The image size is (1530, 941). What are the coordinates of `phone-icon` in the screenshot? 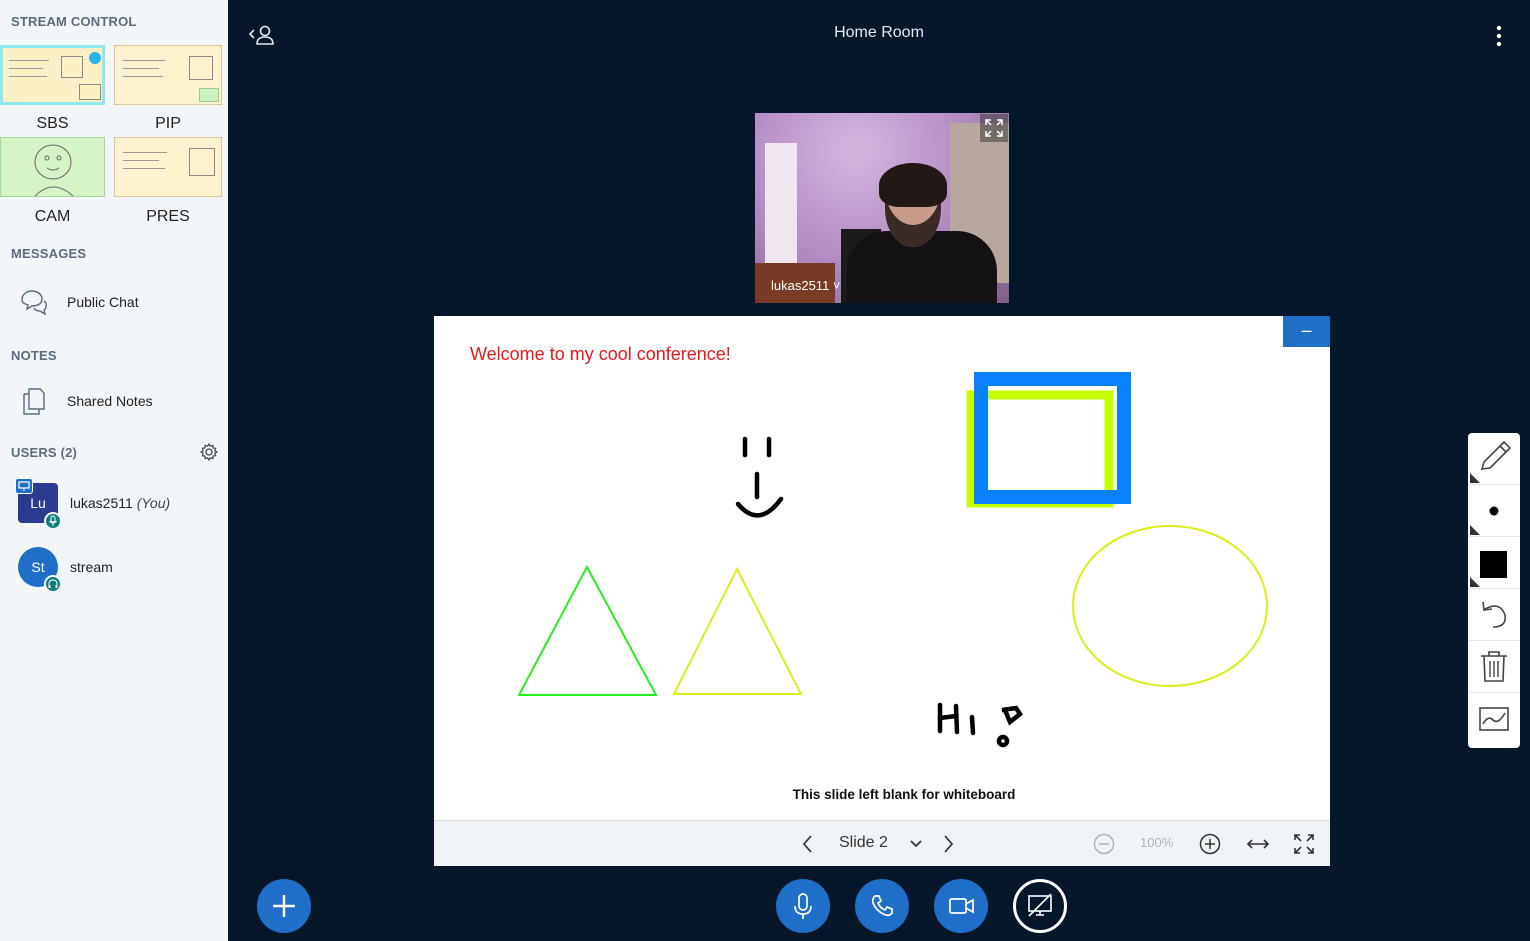 It's located at (882, 906).